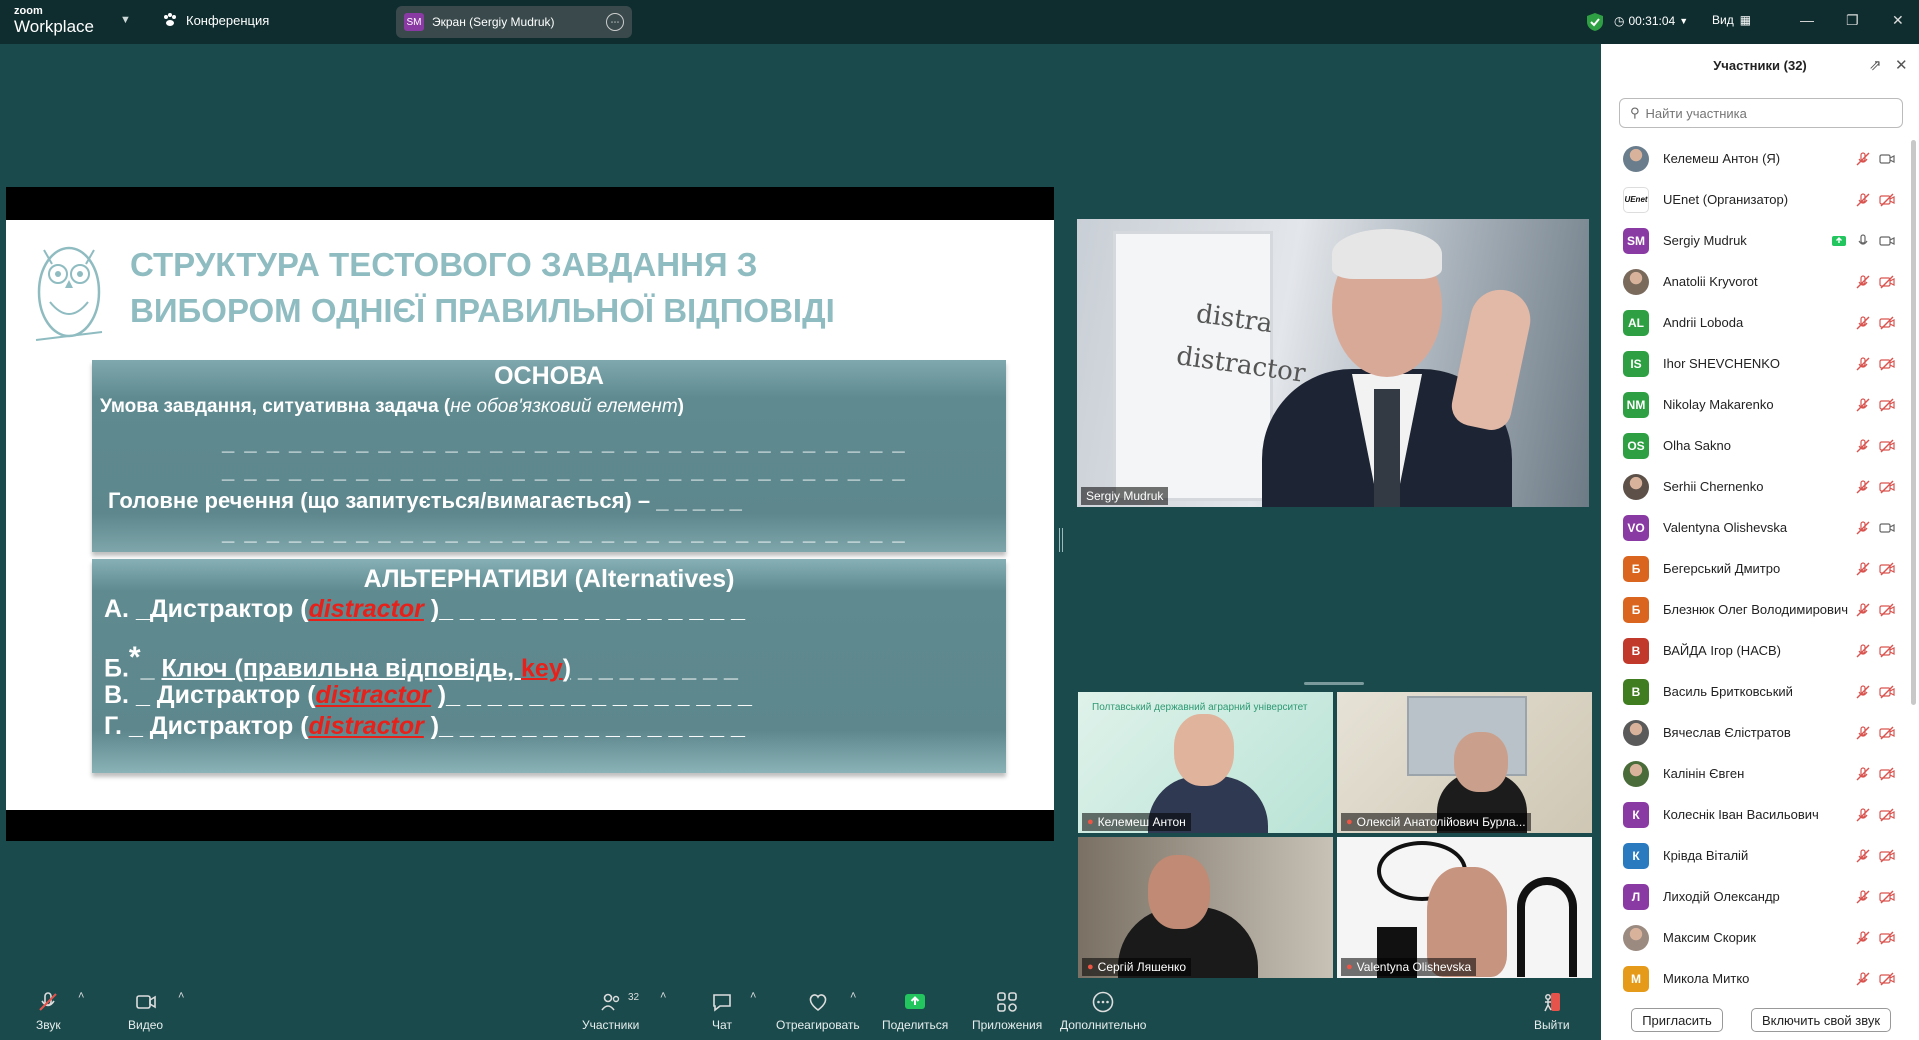  I want to click on participant-name: Калінін Євген, so click(1704, 773).